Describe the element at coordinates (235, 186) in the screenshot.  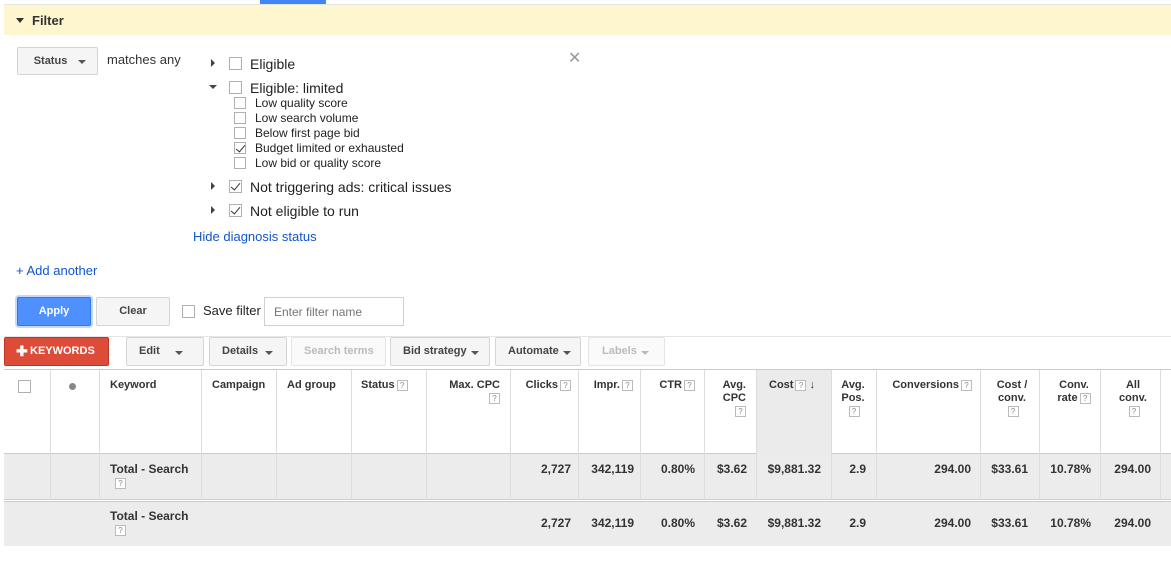
I see `checkbox-not-triggering` at that location.